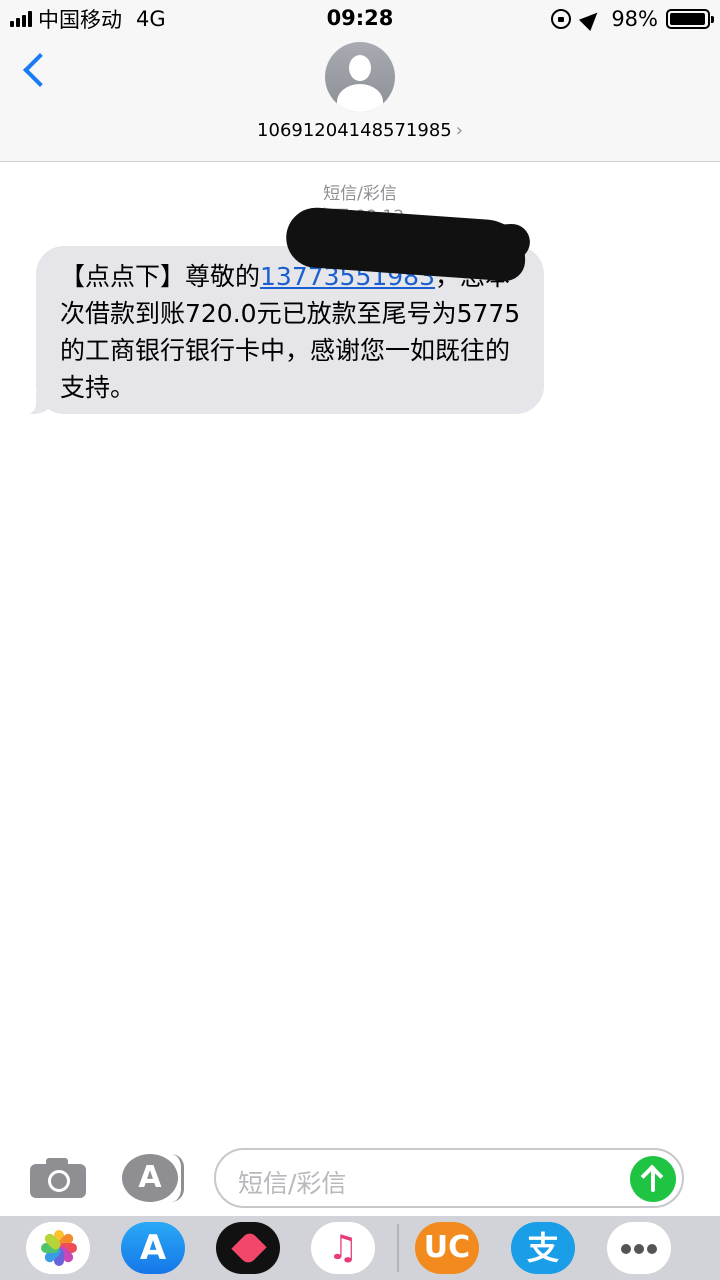 The height and width of the screenshot is (1280, 720). What do you see at coordinates (36, 72) in the screenshot?
I see `back-button` at bounding box center [36, 72].